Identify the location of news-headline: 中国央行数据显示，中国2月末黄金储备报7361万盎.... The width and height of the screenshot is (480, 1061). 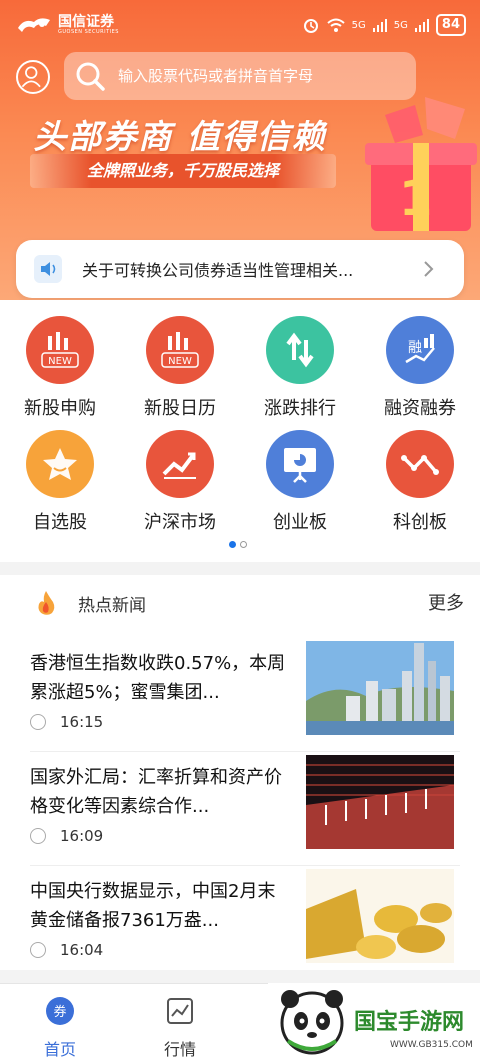
(153, 906).